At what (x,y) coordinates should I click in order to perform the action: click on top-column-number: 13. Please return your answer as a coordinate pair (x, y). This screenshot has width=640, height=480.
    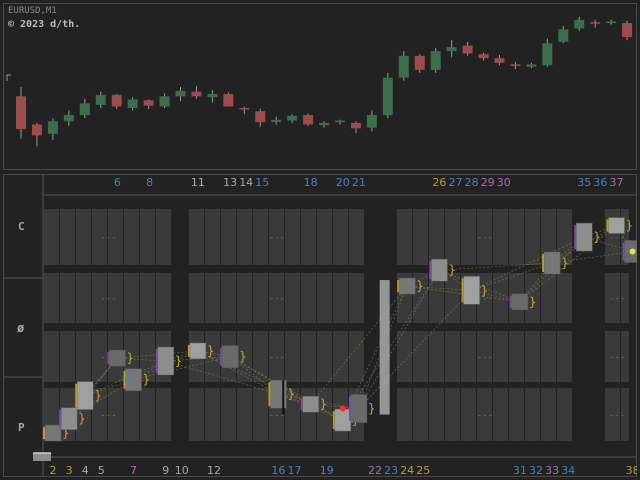
    Looking at the image, I should click on (230, 182).